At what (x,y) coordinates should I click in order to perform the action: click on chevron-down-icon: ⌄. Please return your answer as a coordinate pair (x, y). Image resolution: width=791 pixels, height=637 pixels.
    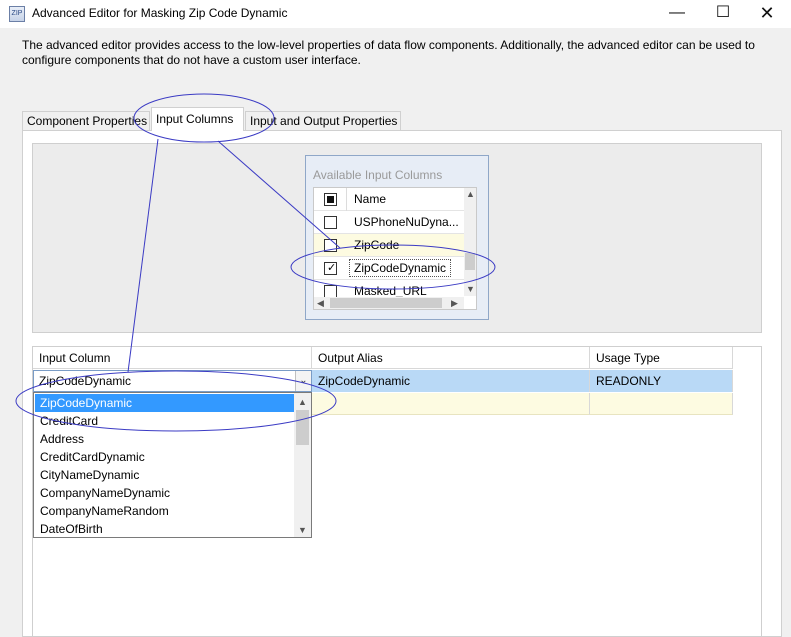
    Looking at the image, I should click on (303, 381).